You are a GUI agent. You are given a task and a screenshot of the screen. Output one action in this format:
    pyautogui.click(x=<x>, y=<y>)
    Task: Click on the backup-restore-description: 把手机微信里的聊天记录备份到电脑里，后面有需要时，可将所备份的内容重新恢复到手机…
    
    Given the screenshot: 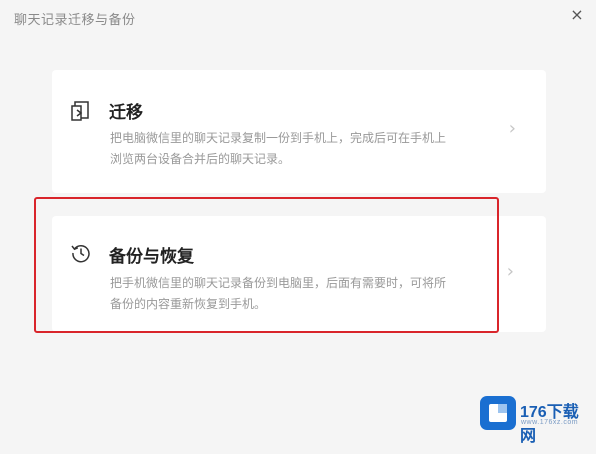 What is the action you would take?
    pyautogui.click(x=278, y=293)
    